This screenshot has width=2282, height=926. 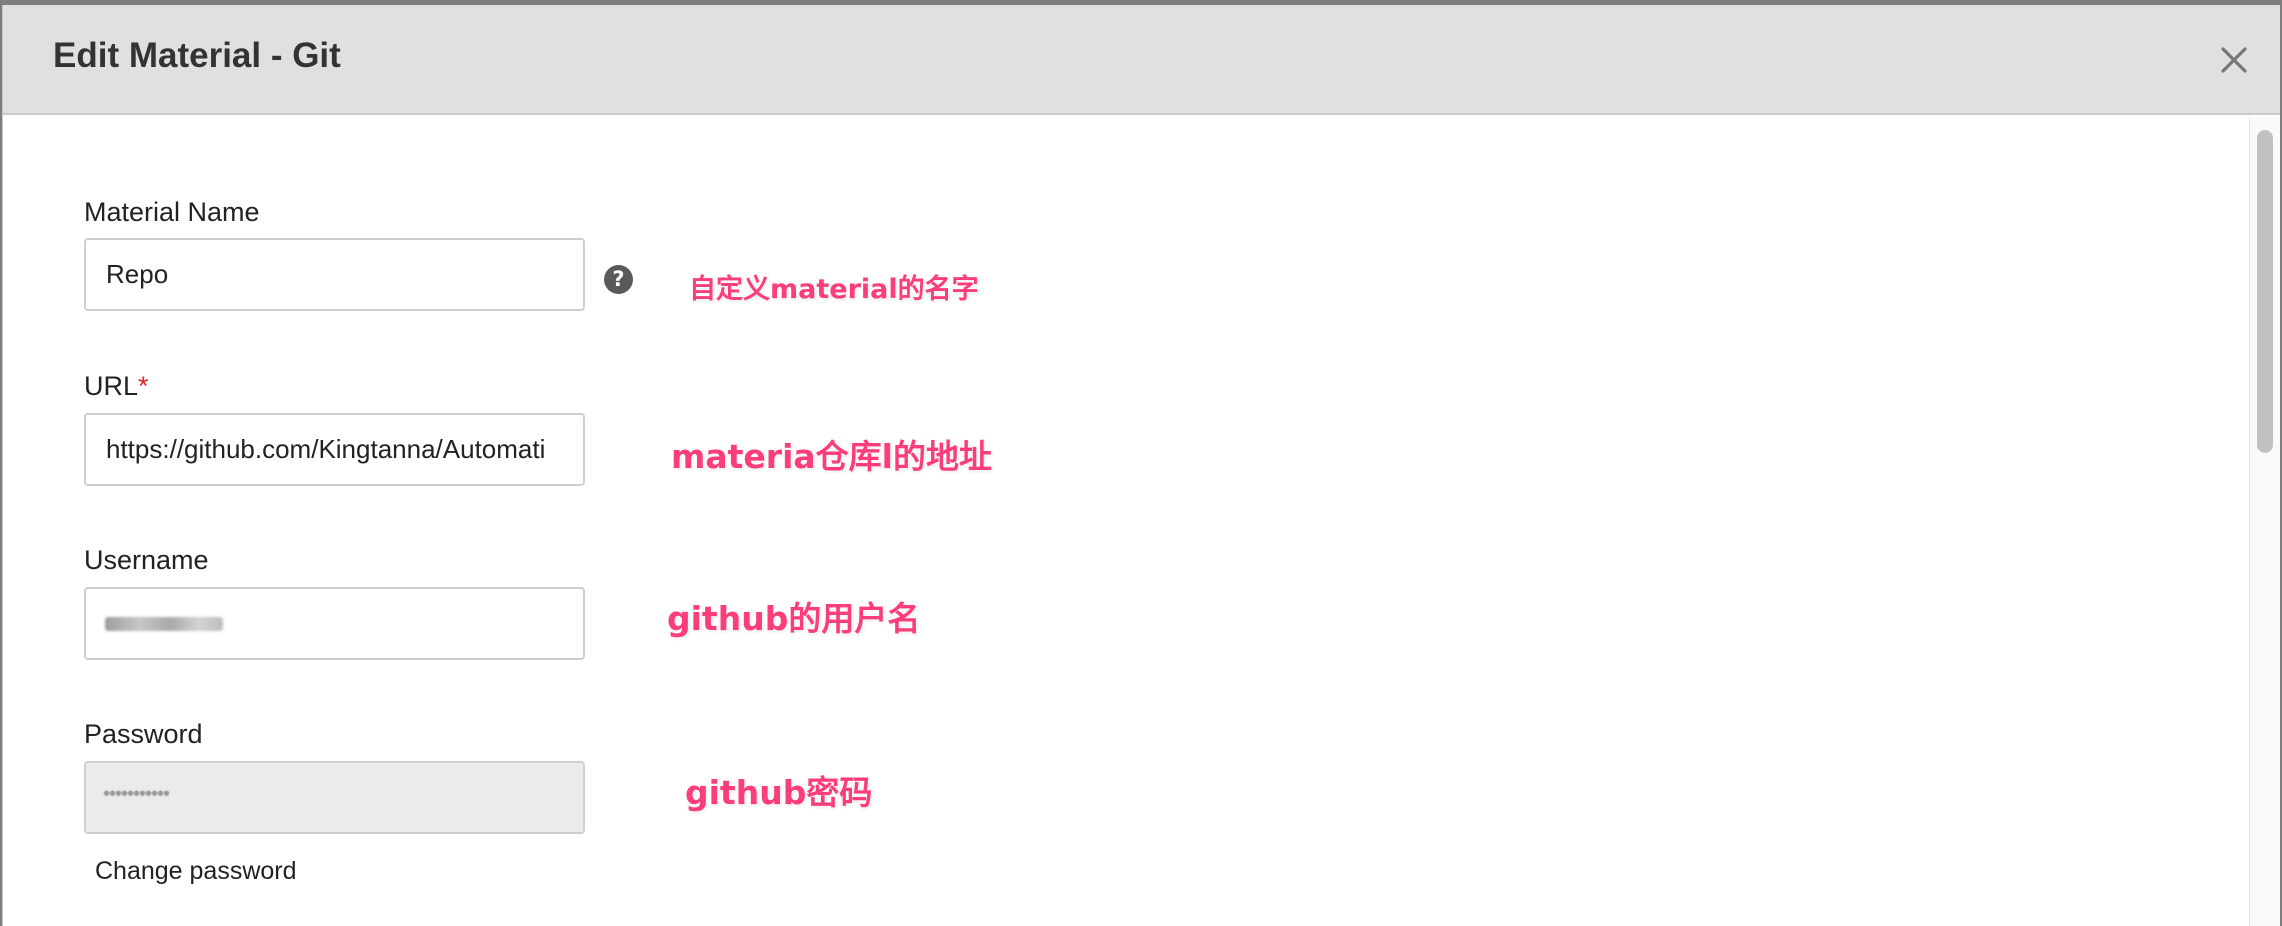 What do you see at coordinates (146, 560) in the screenshot?
I see `username-label: Username` at bounding box center [146, 560].